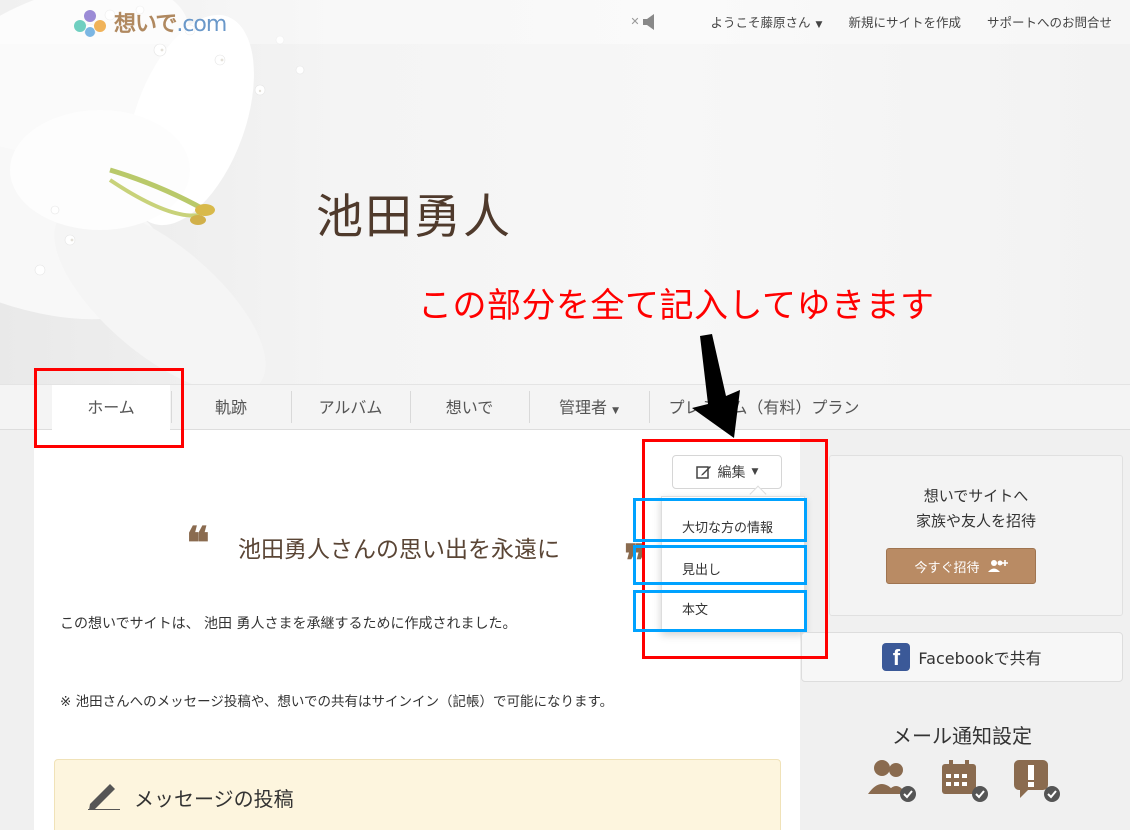 This screenshot has width=1130, height=830. I want to click on site-description: この想いでサイトは、 池田 勇人さまを承継するために作成されました。, so click(288, 624).